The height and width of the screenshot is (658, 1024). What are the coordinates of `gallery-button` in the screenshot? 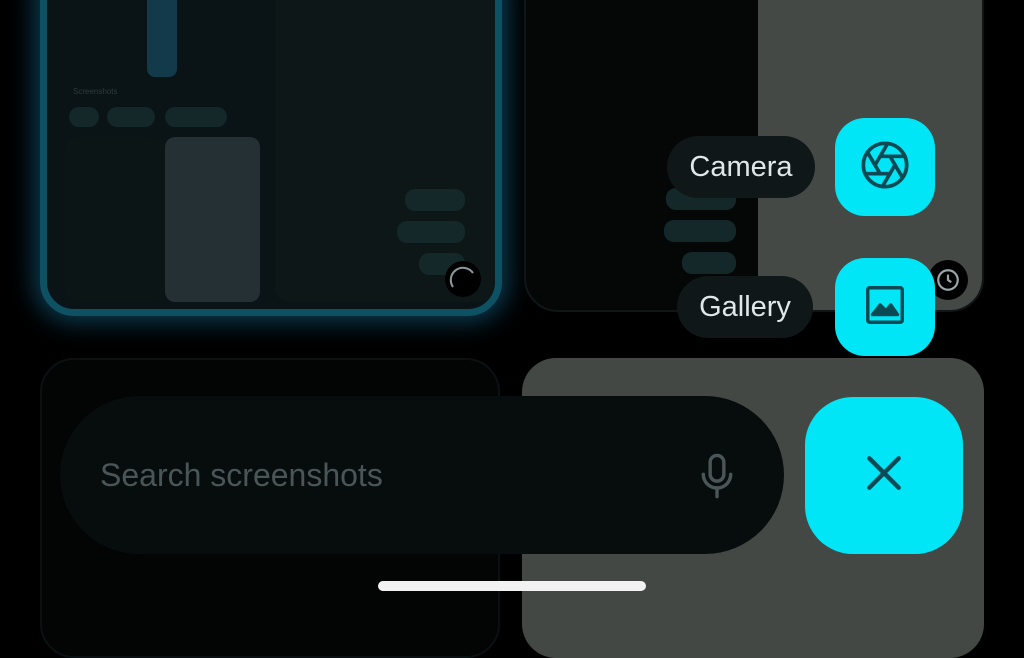 It's located at (885, 307).